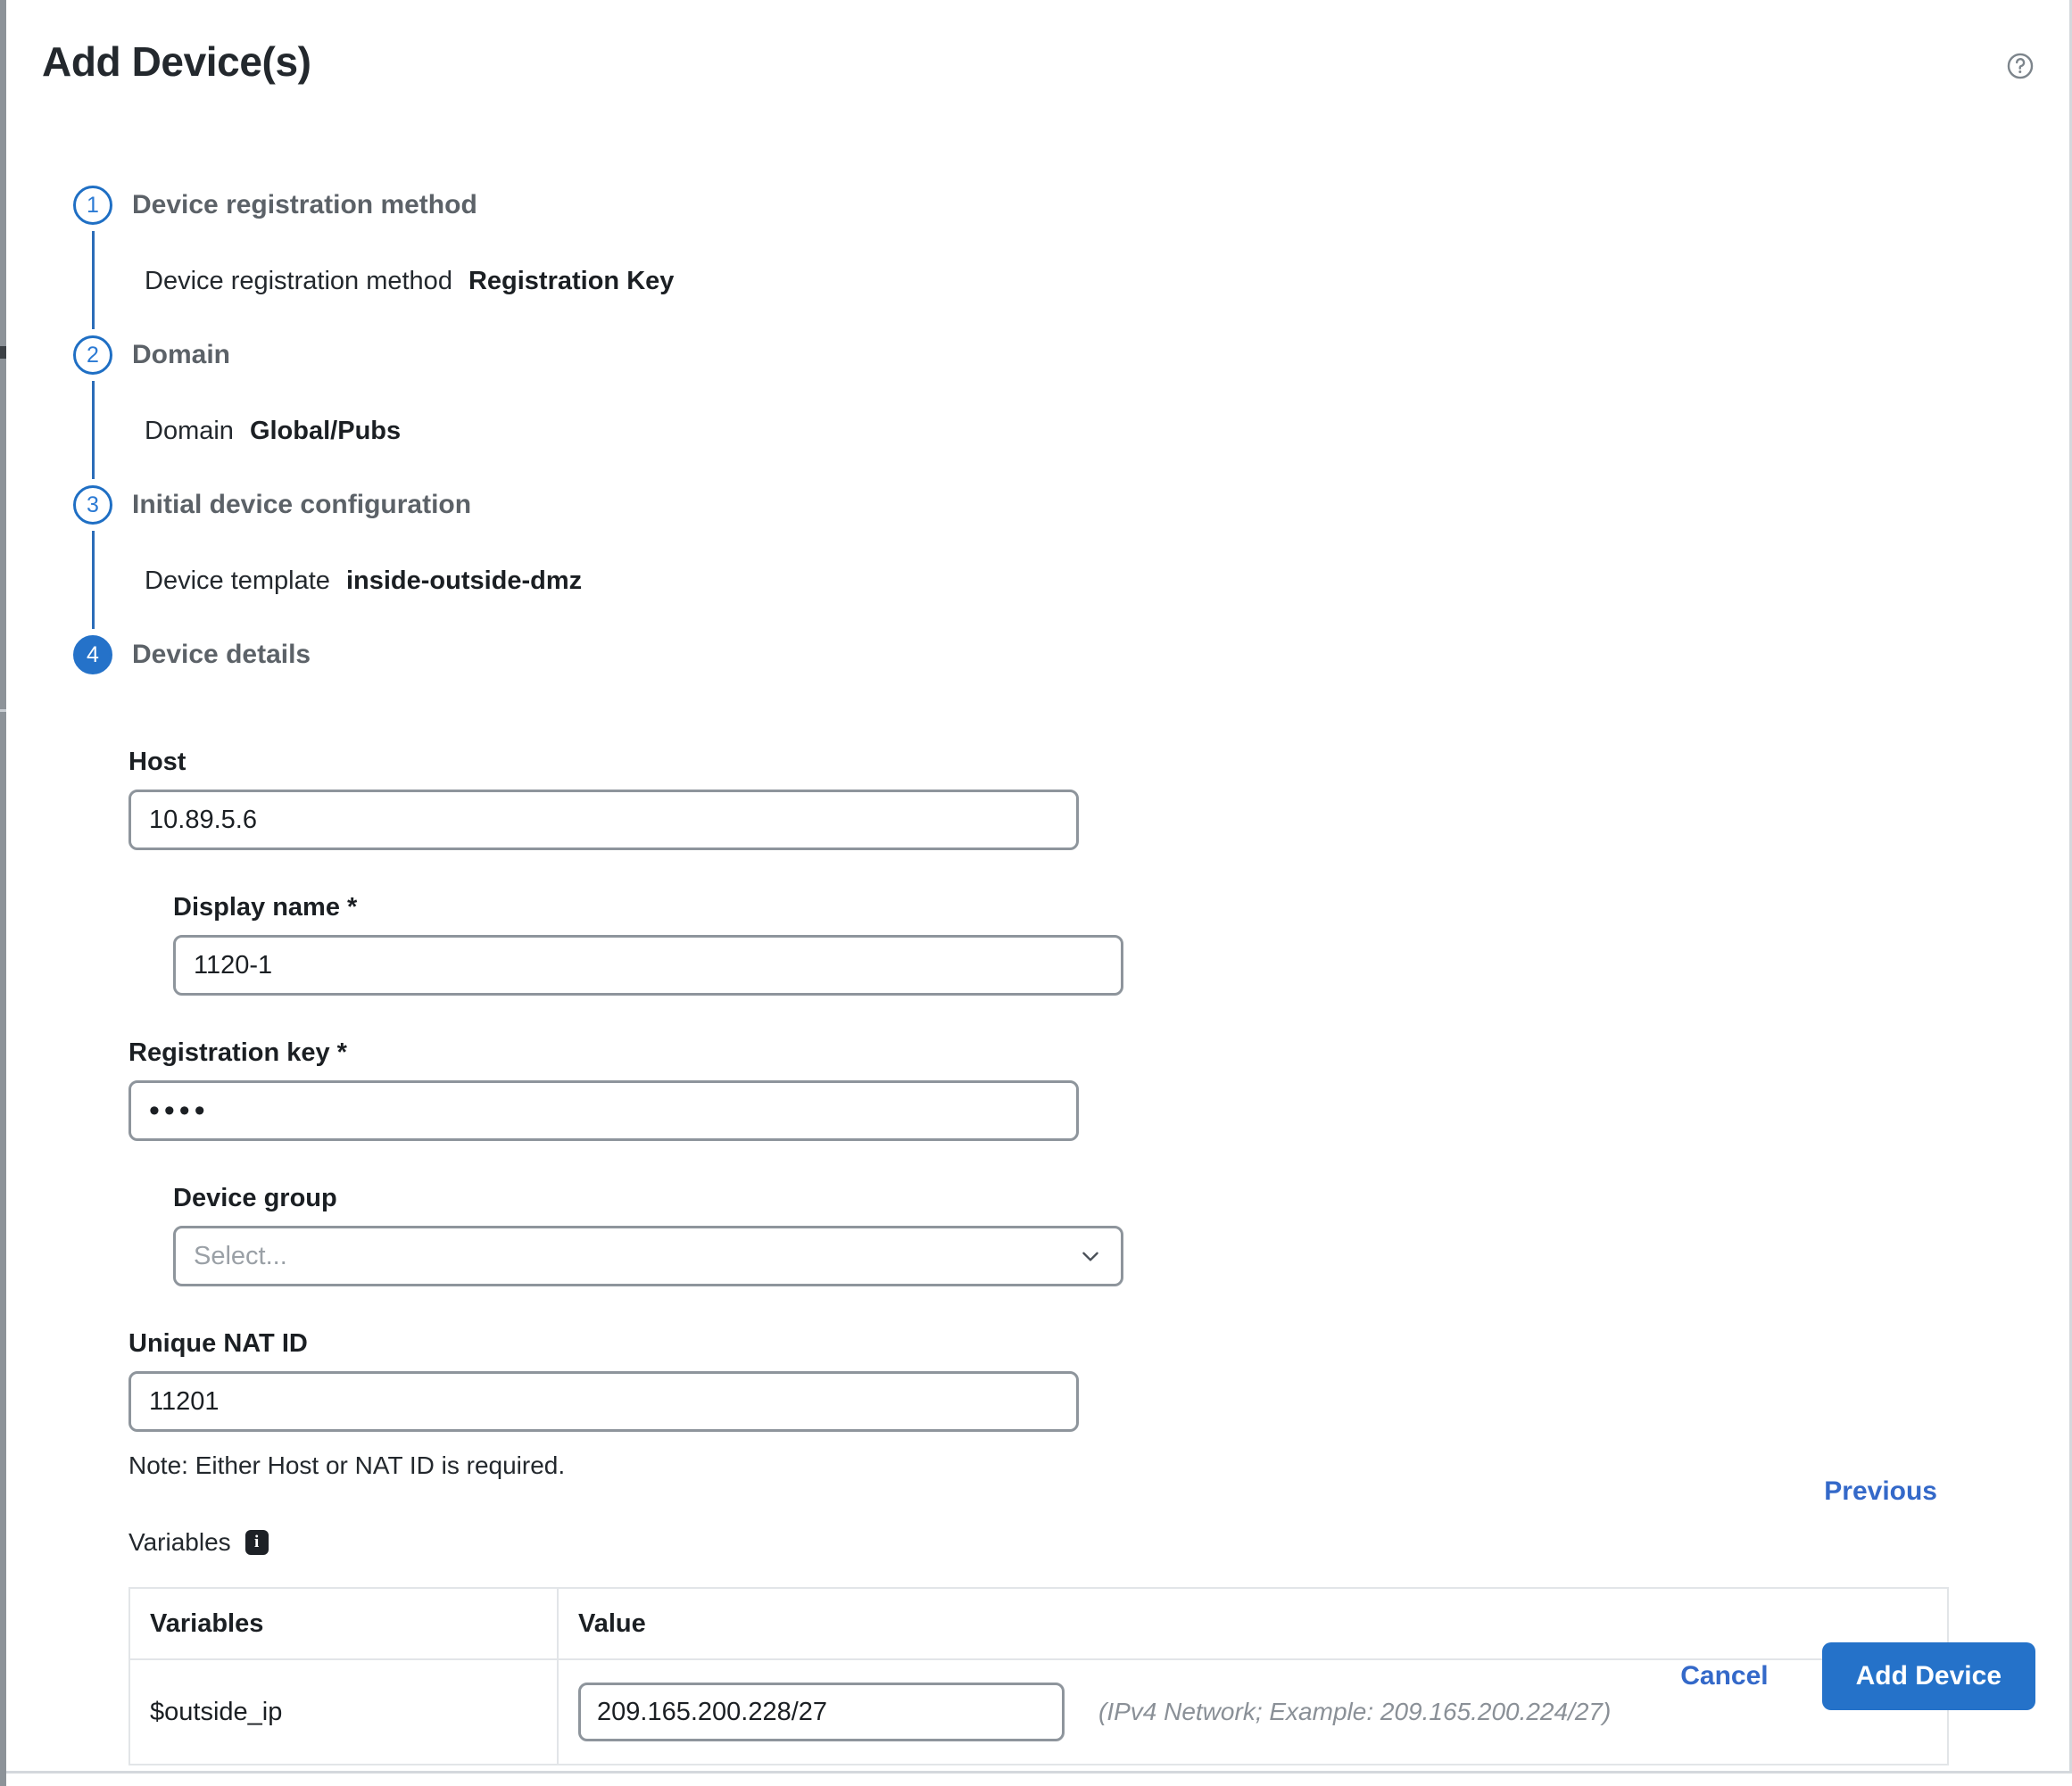  What do you see at coordinates (304, 204) in the screenshot?
I see `step-title: Device registration method` at bounding box center [304, 204].